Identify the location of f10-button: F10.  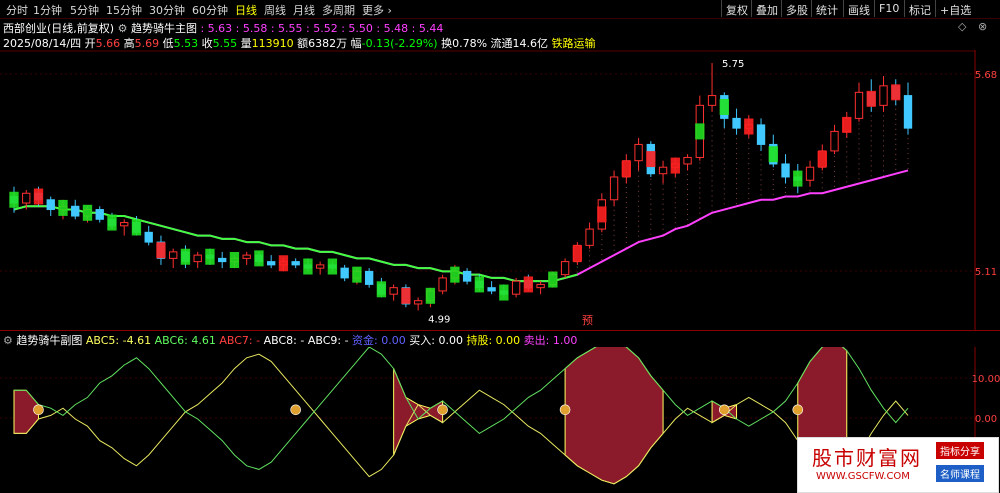
(888, 8).